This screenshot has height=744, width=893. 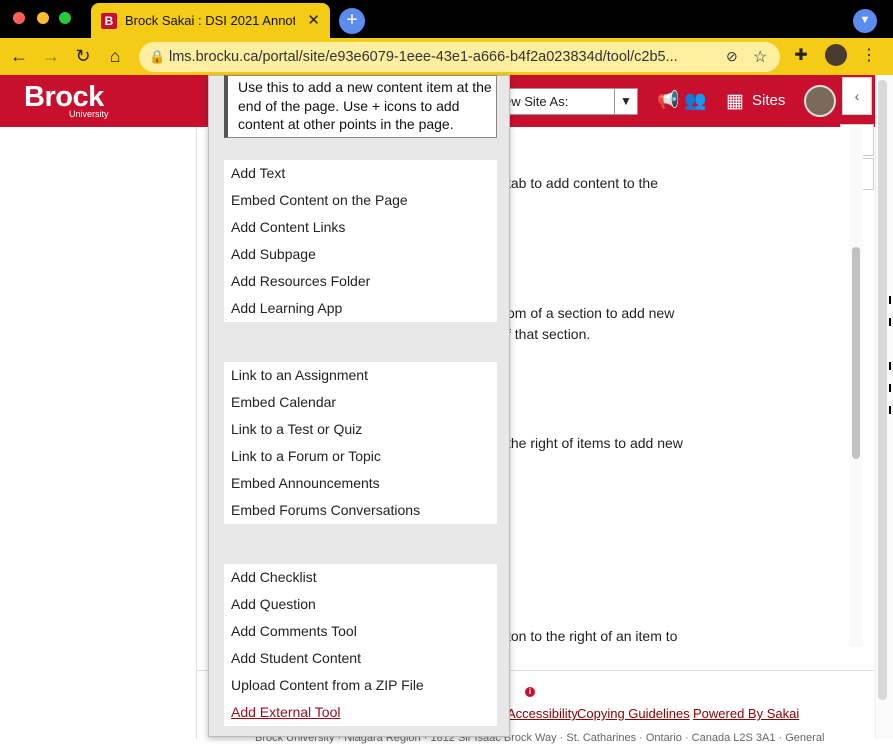 I want to click on more-menu-icon: ⋮, so click(x=869, y=56).